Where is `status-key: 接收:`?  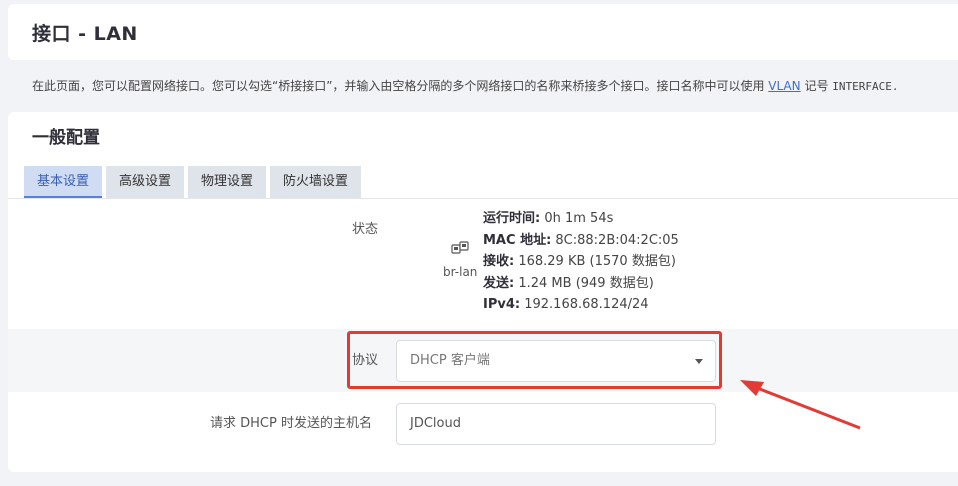 status-key: 接收: is located at coordinates (499, 261).